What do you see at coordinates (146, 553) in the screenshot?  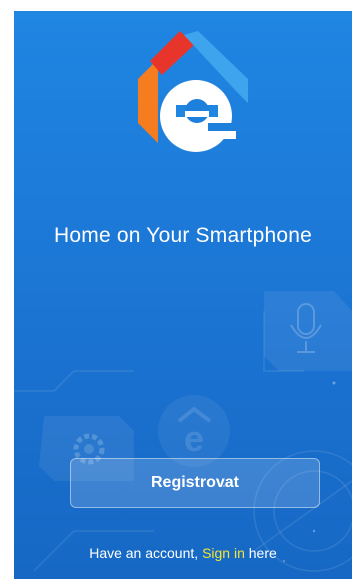 I see `signin-prefix-text: Have an account,` at bounding box center [146, 553].